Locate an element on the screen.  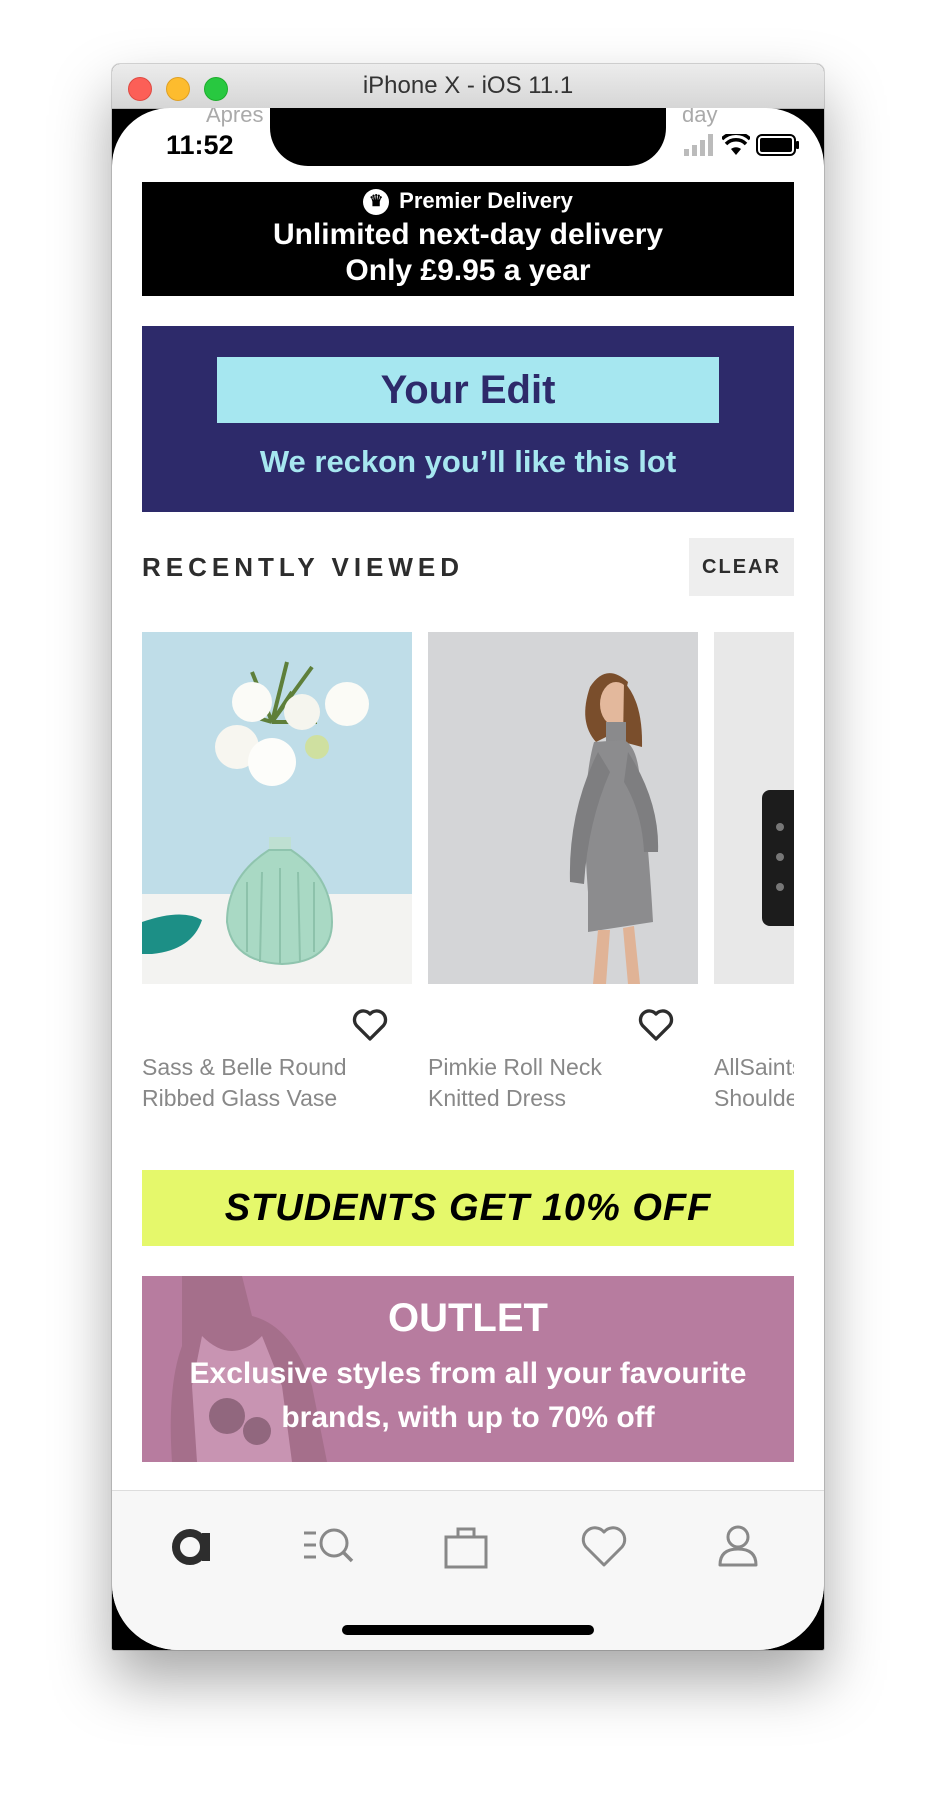
product-name-line2: Ribbed Glass Vase is located at coordinates (240, 1098).